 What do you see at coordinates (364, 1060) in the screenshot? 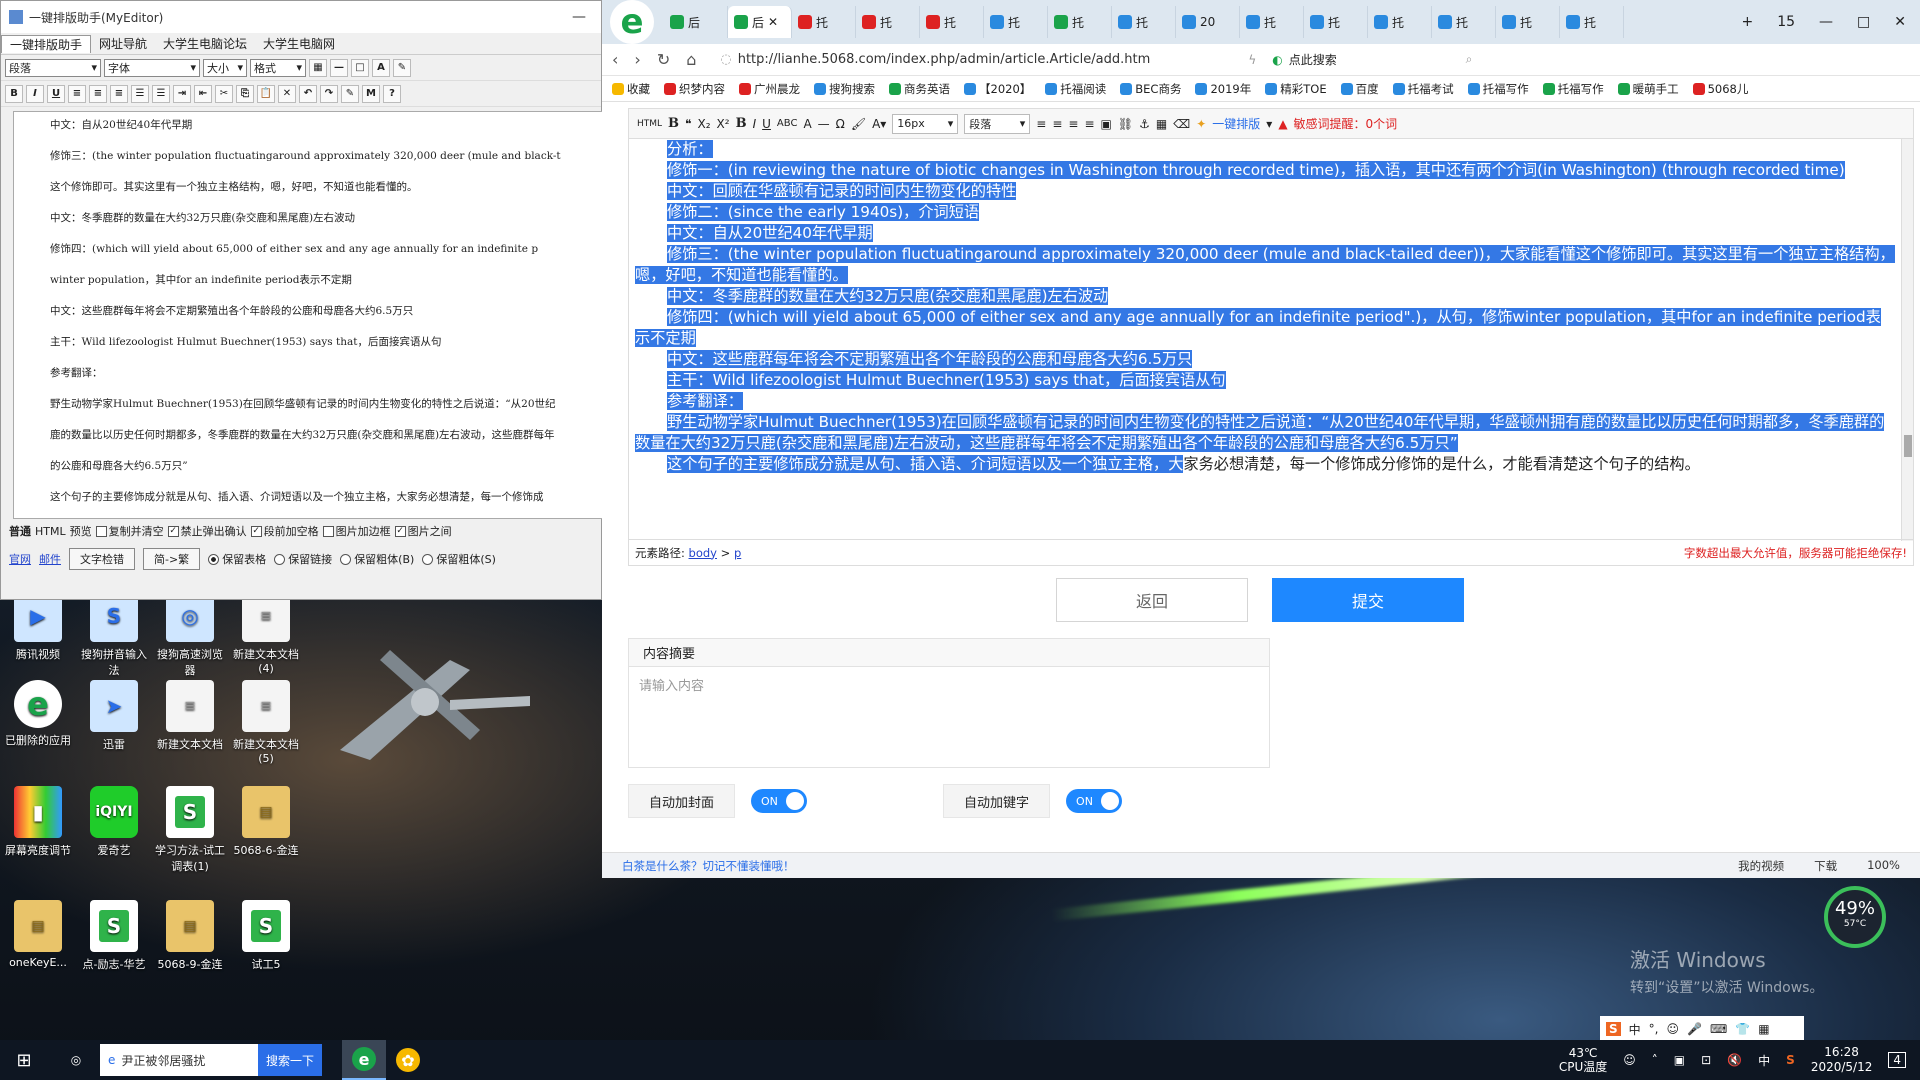
I see `taskbar-browser: e` at bounding box center [364, 1060].